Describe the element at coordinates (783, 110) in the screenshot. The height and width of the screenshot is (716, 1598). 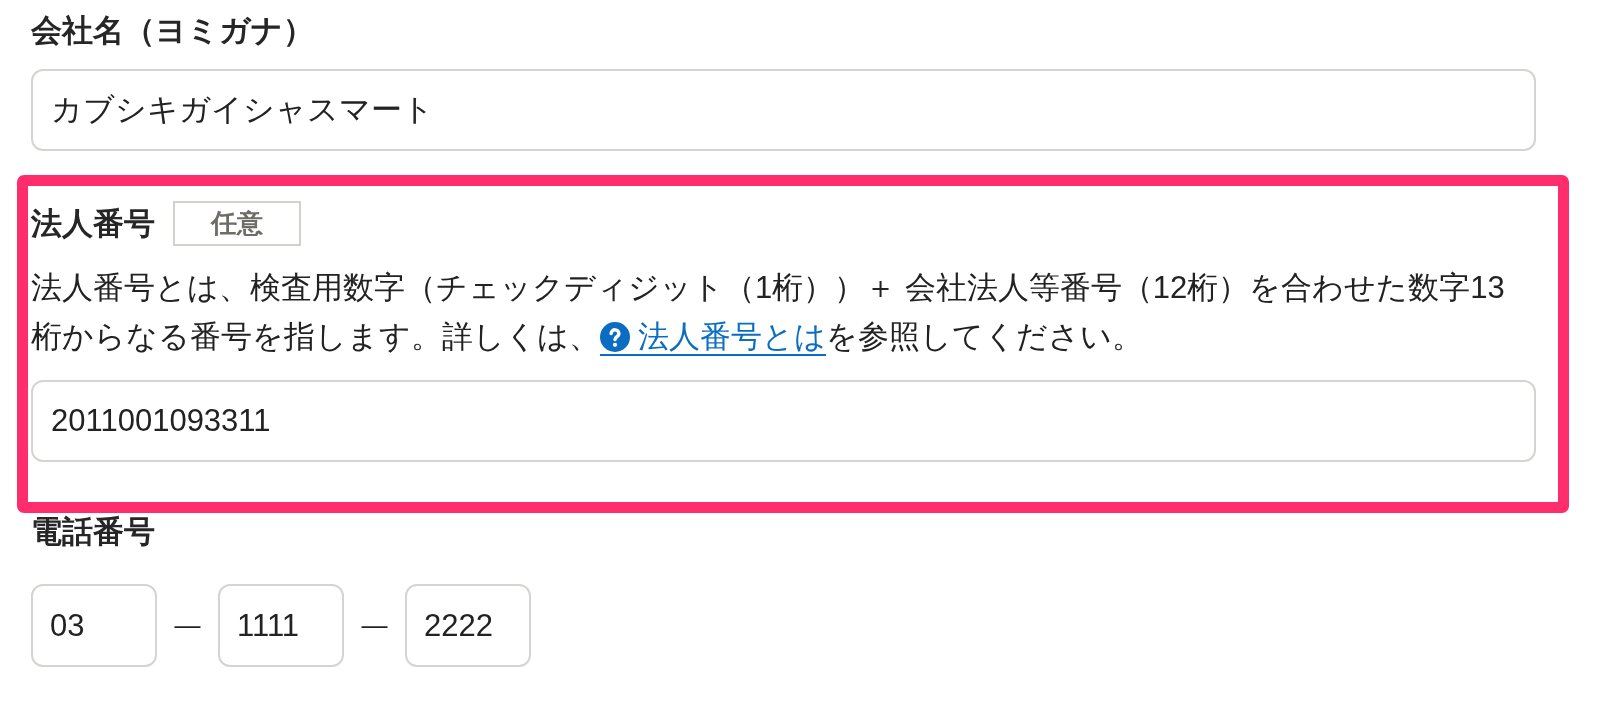
I see `input-field: カブシキガイシャスマート` at that location.